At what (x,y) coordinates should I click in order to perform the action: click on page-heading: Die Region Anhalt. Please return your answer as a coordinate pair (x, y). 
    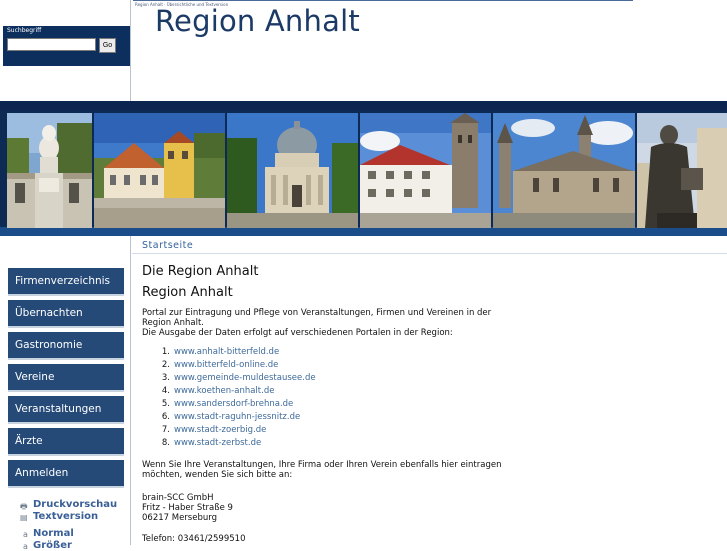
    Looking at the image, I should click on (200, 271).